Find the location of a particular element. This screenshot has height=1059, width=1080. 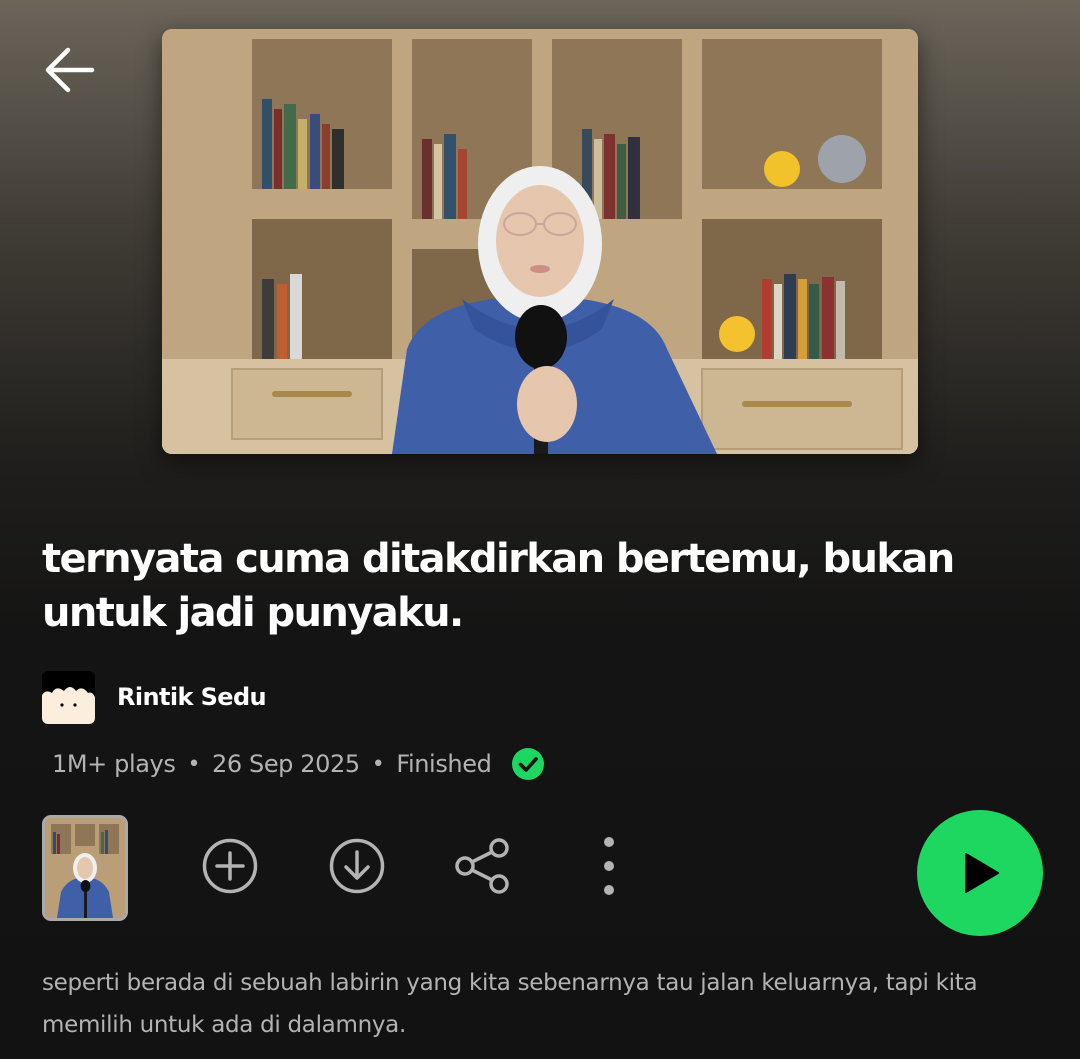

share-button is located at coordinates (483, 866).